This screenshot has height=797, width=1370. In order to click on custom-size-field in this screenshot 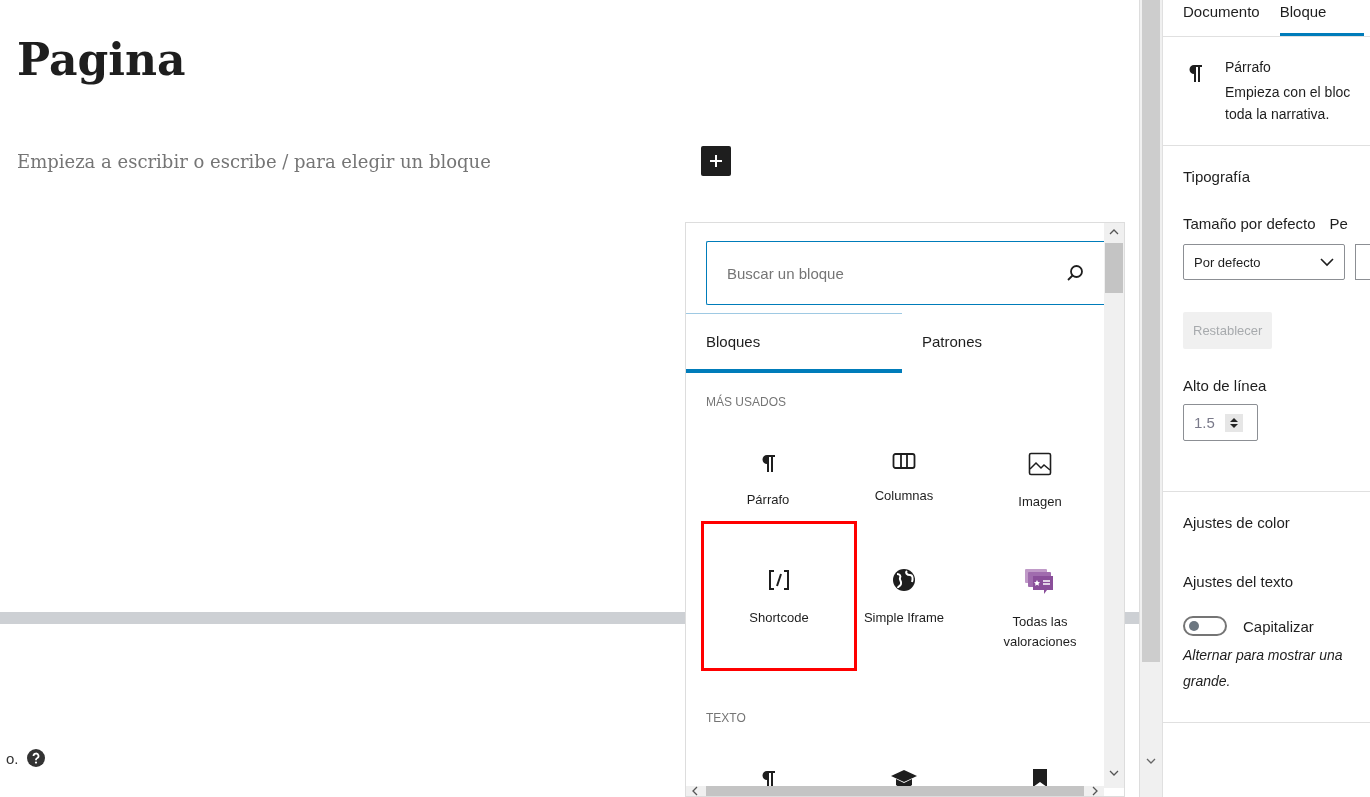, I will do `click(1362, 262)`.